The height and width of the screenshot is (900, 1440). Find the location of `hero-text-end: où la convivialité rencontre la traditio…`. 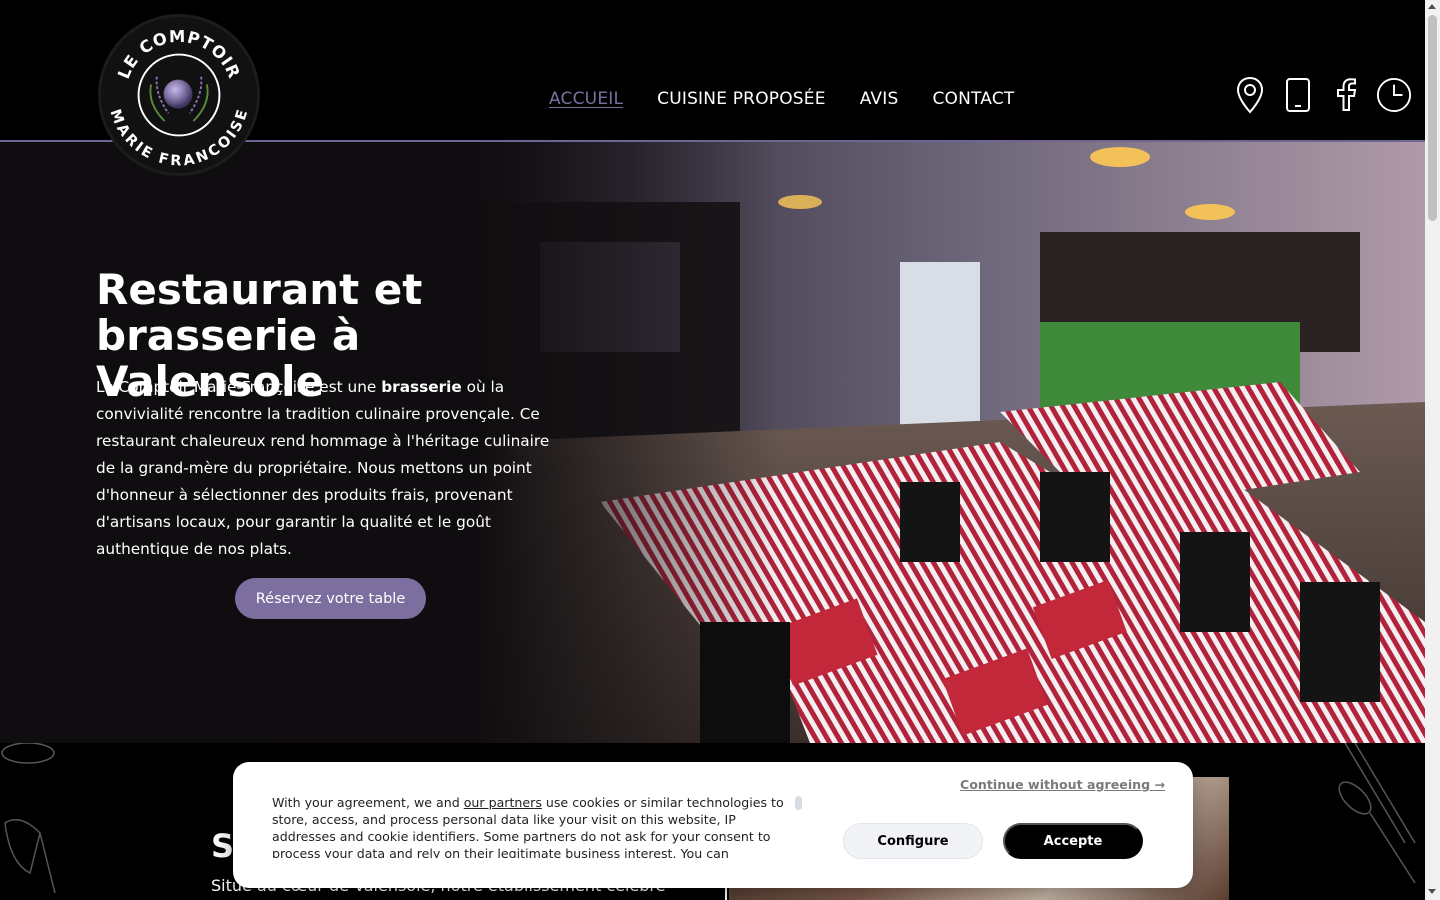

hero-text-end: où la convivialité rencontre la traditio… is located at coordinates (323, 468).